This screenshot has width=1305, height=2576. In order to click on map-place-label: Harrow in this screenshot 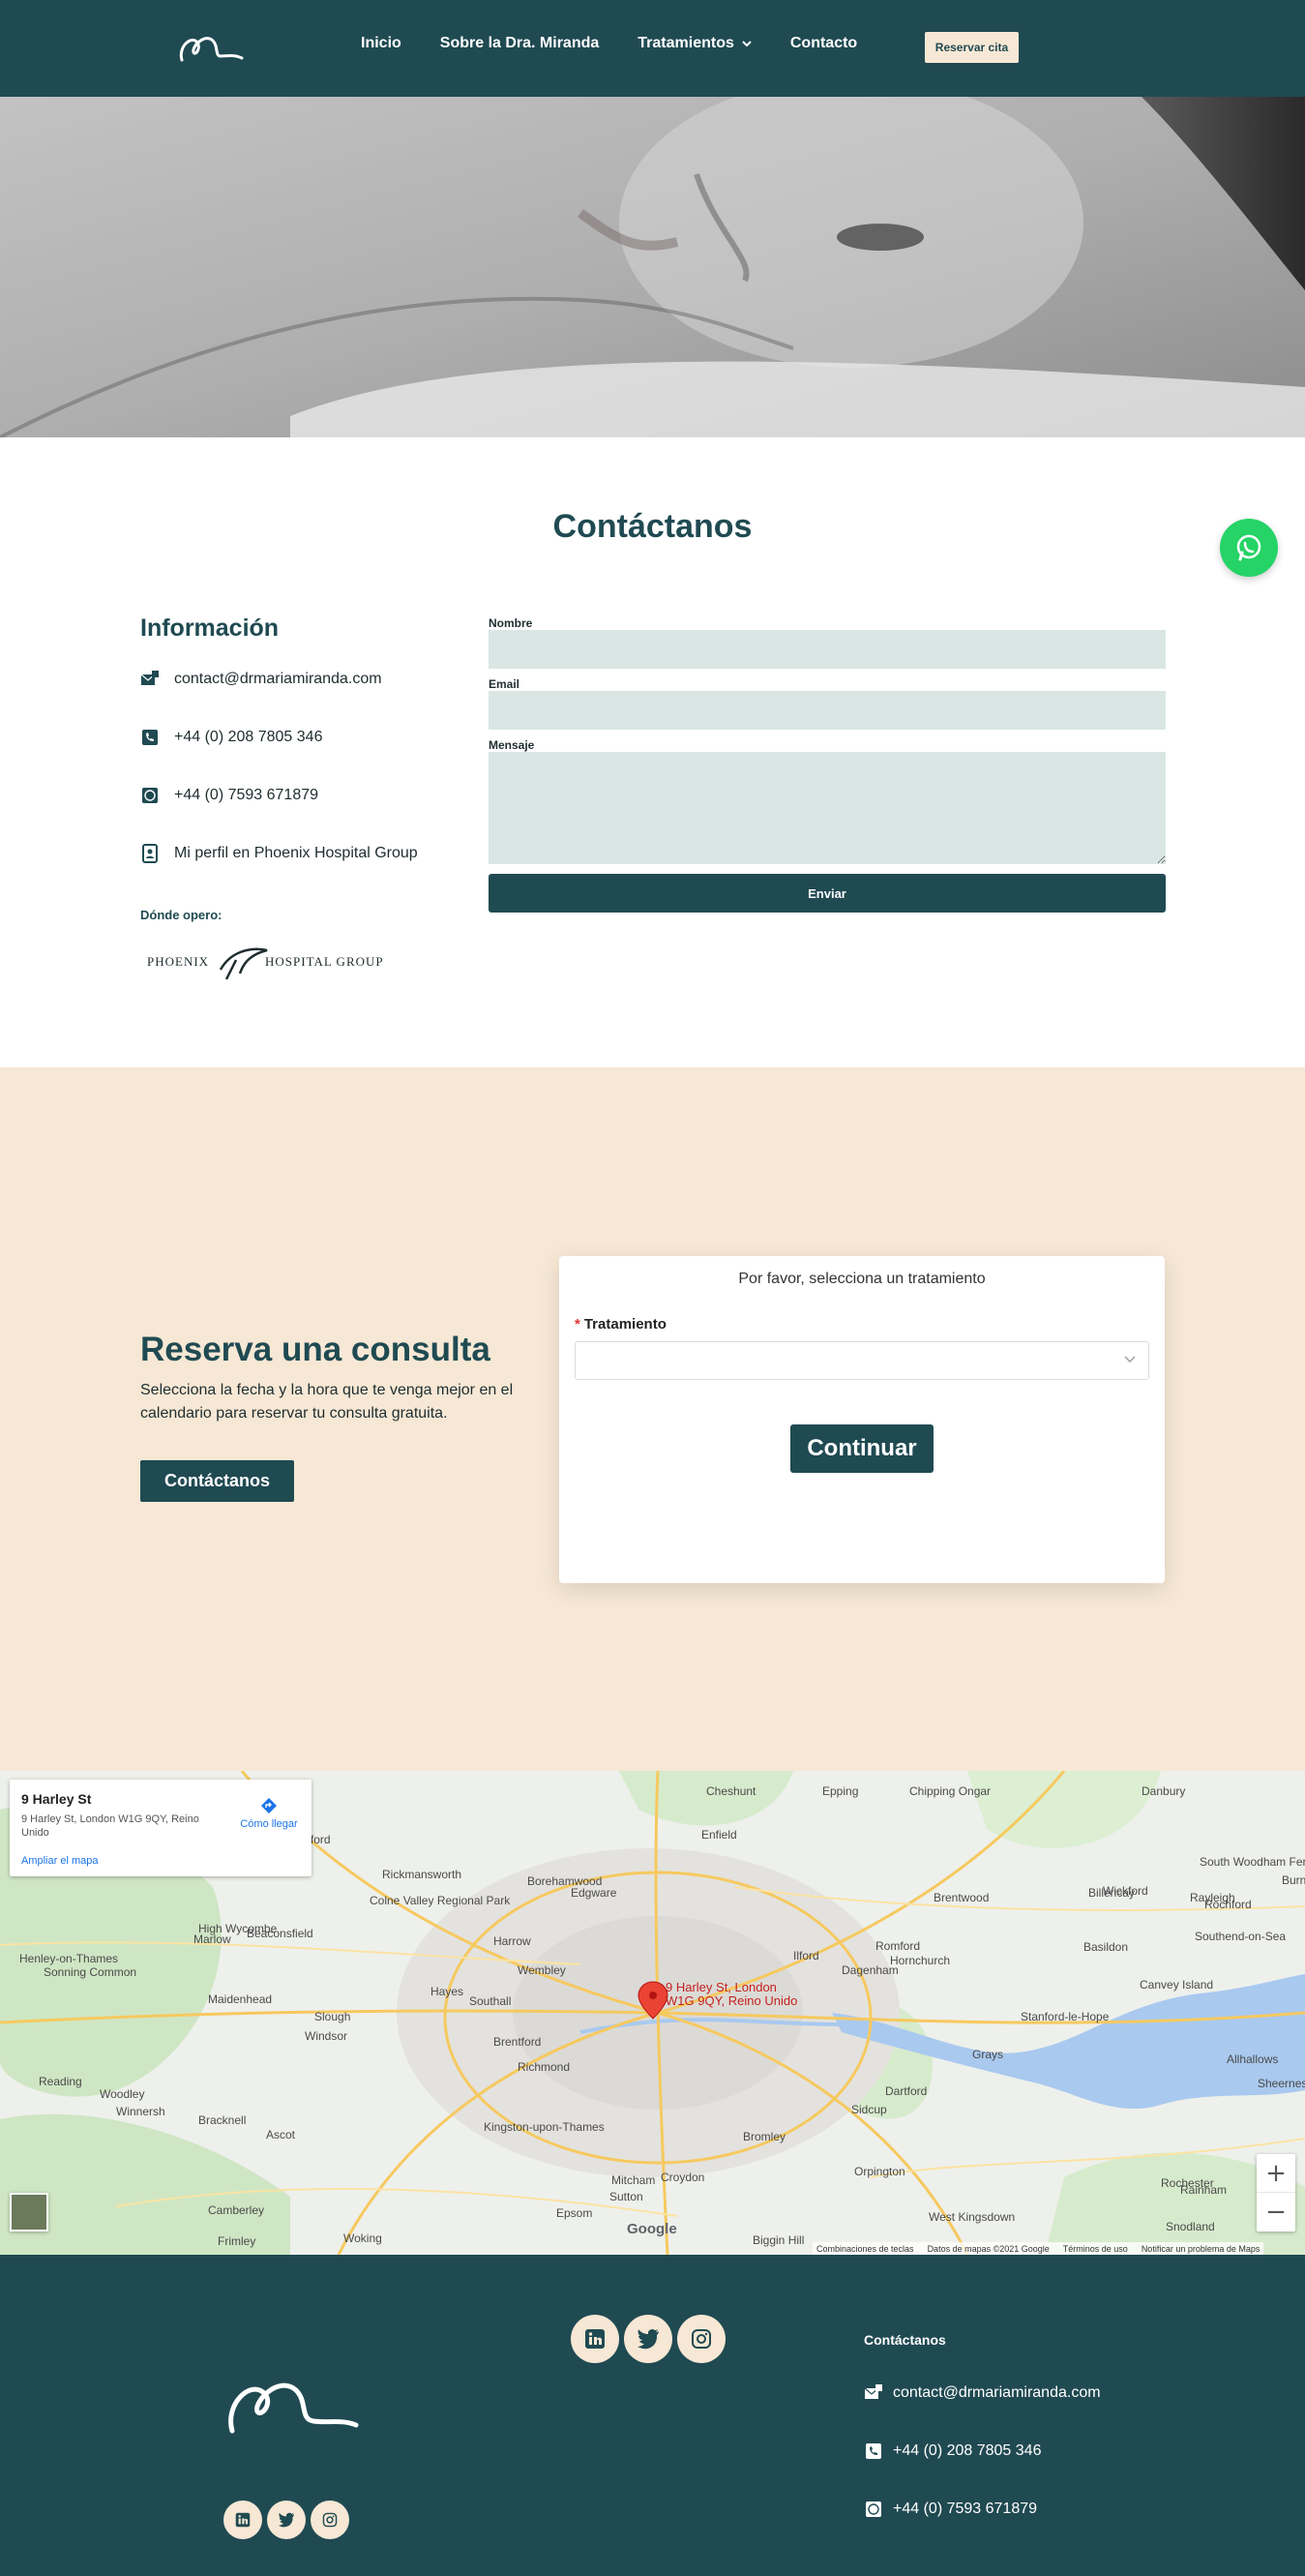, I will do `click(512, 1941)`.